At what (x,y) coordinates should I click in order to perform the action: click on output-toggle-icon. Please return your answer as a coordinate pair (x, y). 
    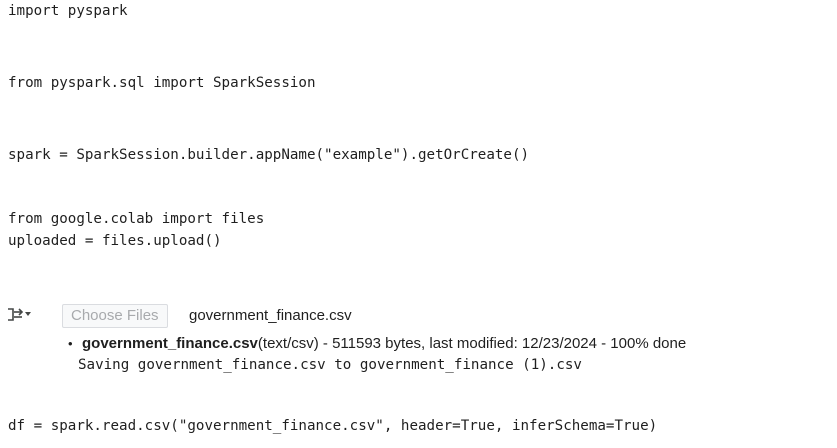
    Looking at the image, I should click on (20, 315).